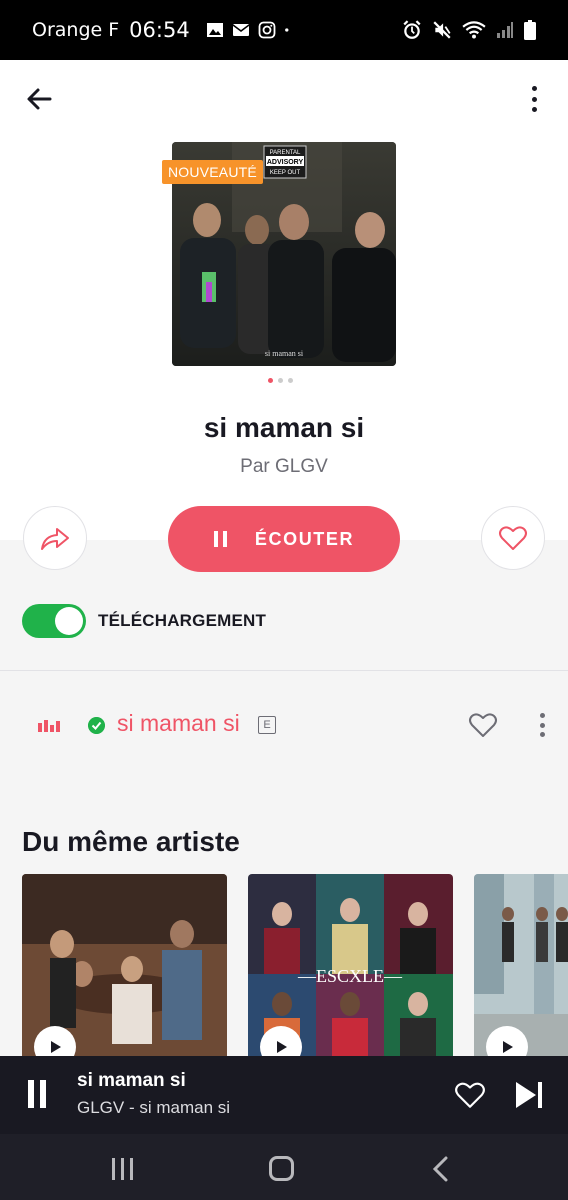  What do you see at coordinates (76, 30) in the screenshot?
I see `carrier-label: Orange F` at bounding box center [76, 30].